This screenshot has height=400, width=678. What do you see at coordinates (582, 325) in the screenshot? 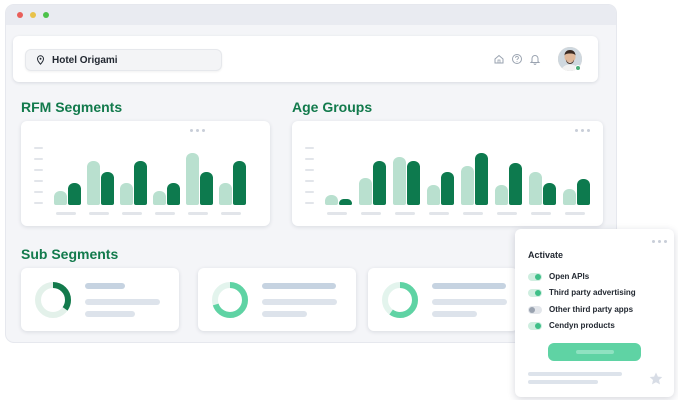
I see `toggle-label: Cendyn products` at bounding box center [582, 325].